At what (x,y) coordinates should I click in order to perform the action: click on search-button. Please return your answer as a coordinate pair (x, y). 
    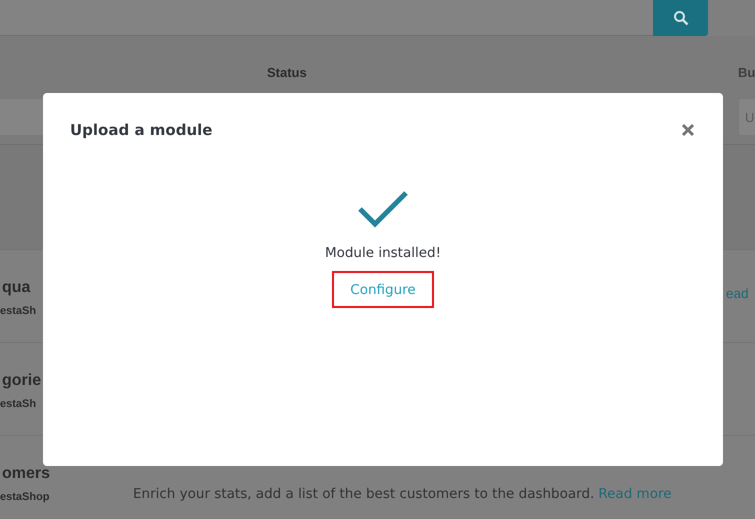
    Looking at the image, I should click on (680, 18).